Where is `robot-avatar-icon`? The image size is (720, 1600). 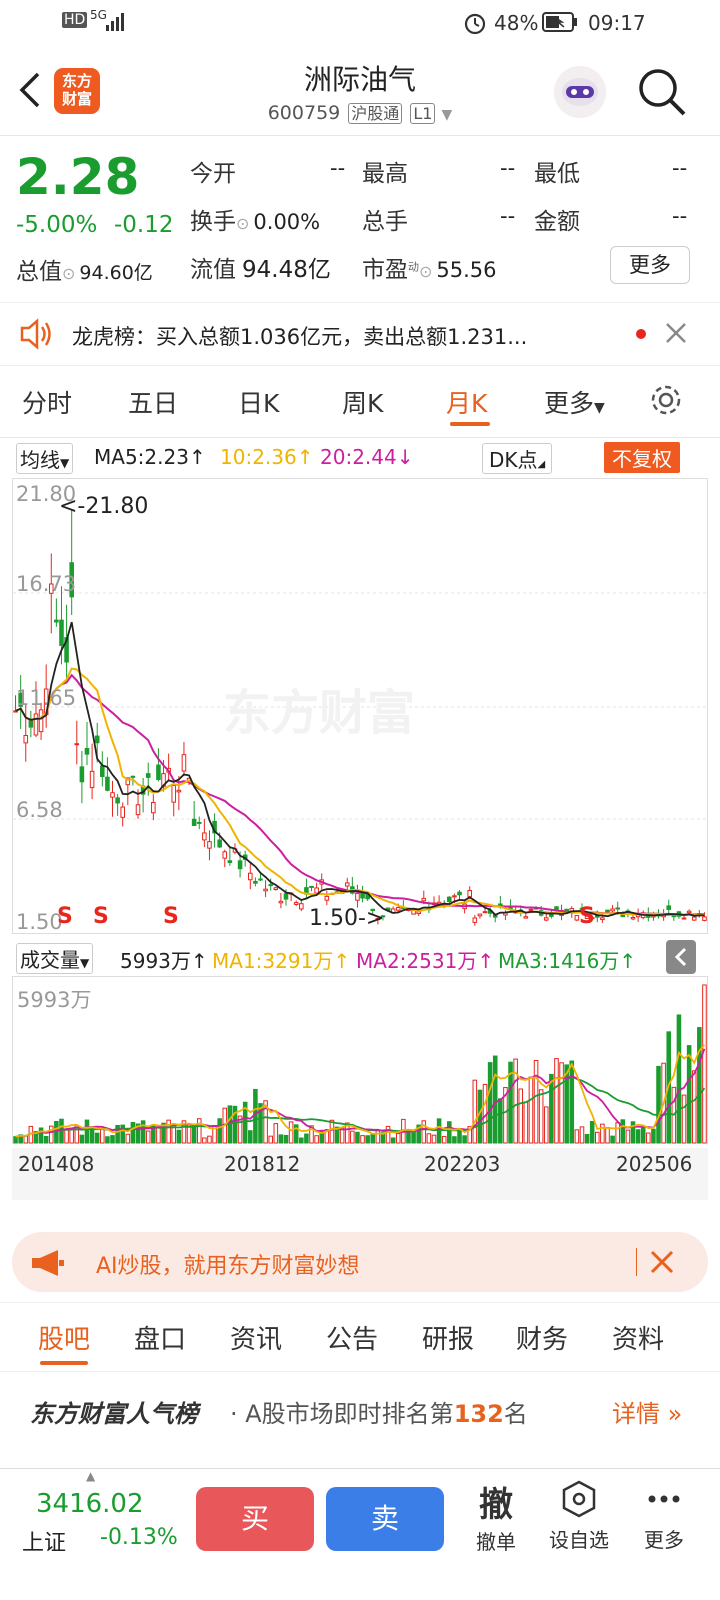
robot-avatar-icon is located at coordinates (580, 94).